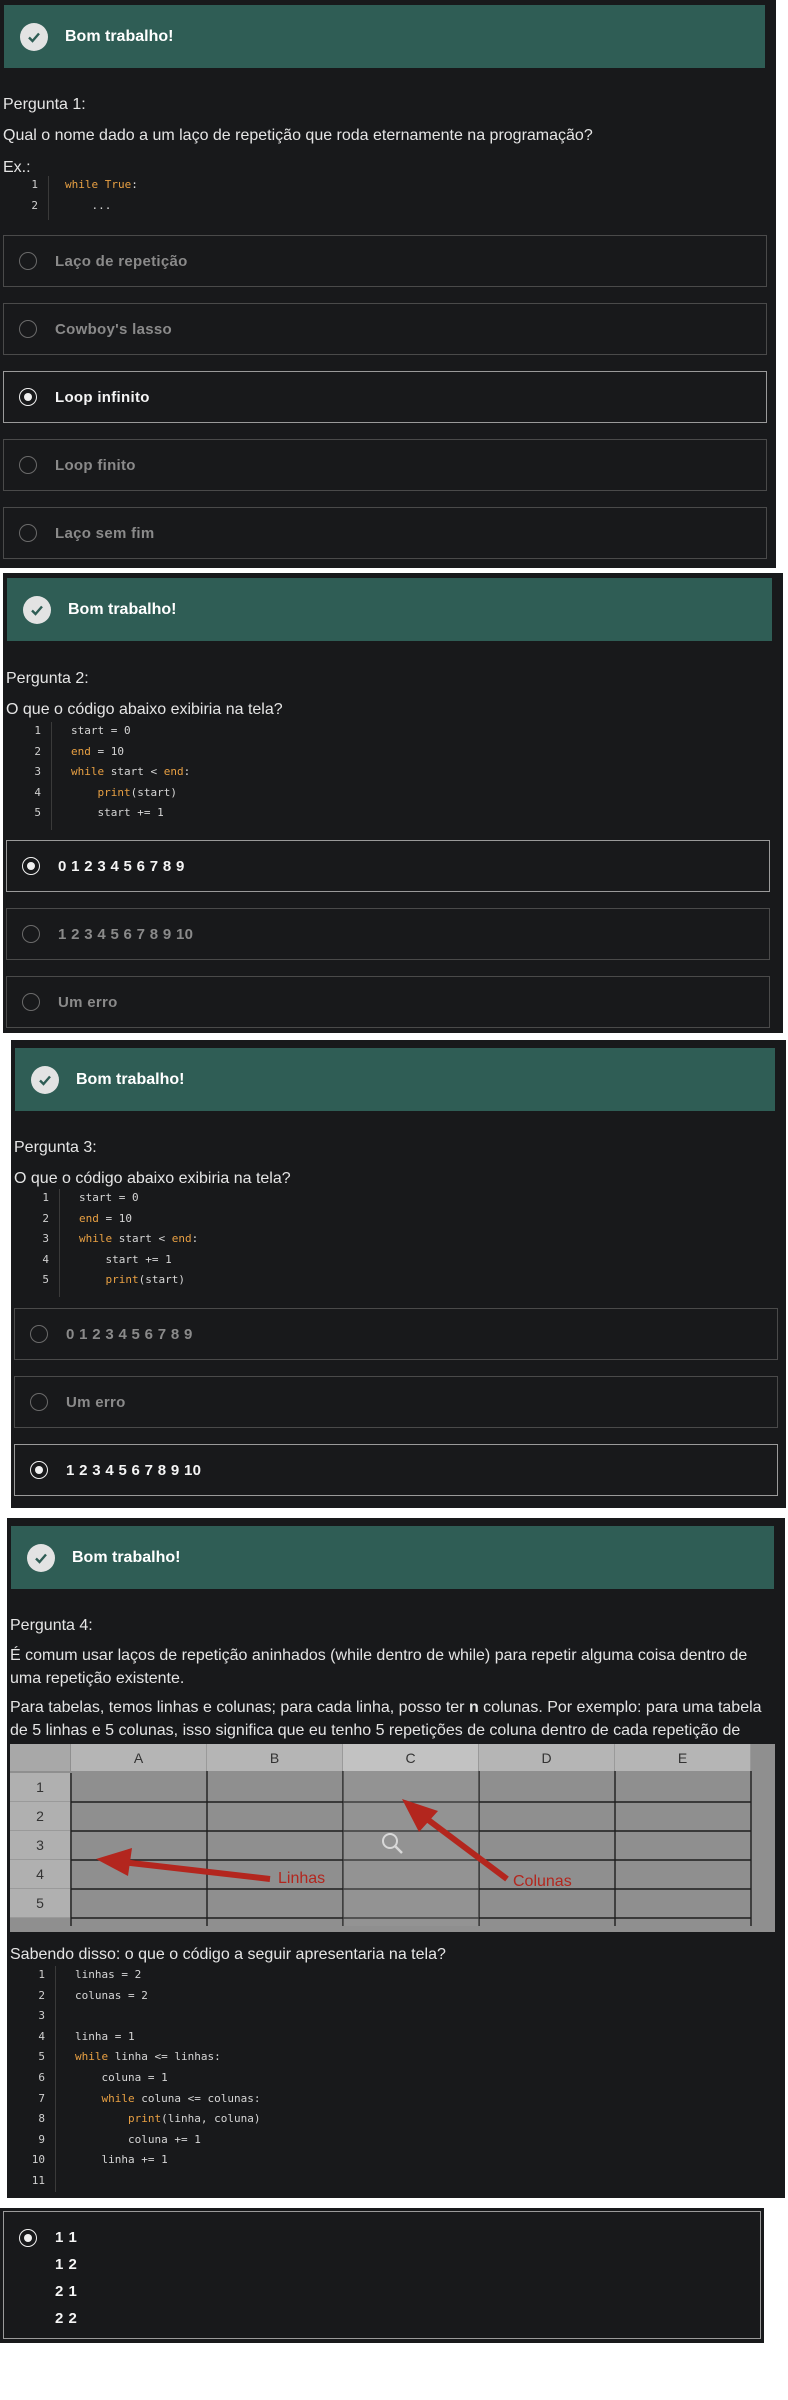  Describe the element at coordinates (388, 934) in the screenshot. I see `option-2: 1 2 3 4 5 6 7 8 9 10` at that location.